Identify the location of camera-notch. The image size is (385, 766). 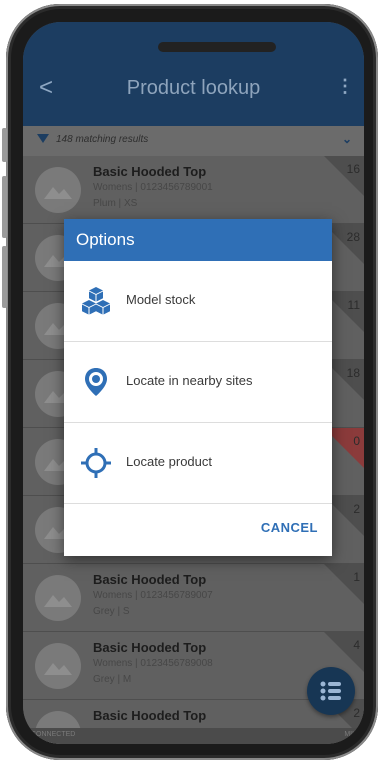
(217, 47).